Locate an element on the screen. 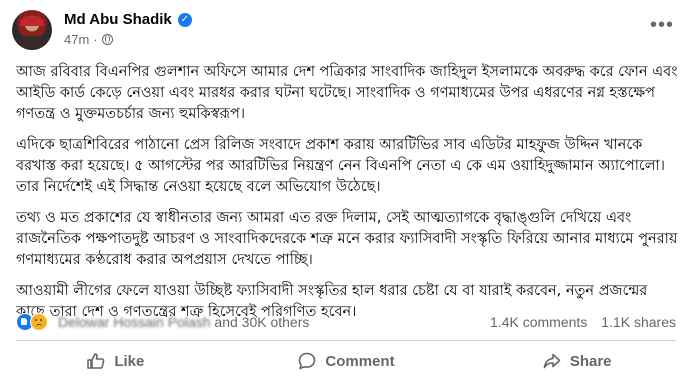 The height and width of the screenshot is (381, 692). author-name: Md Abu Shadik is located at coordinates (118, 19).